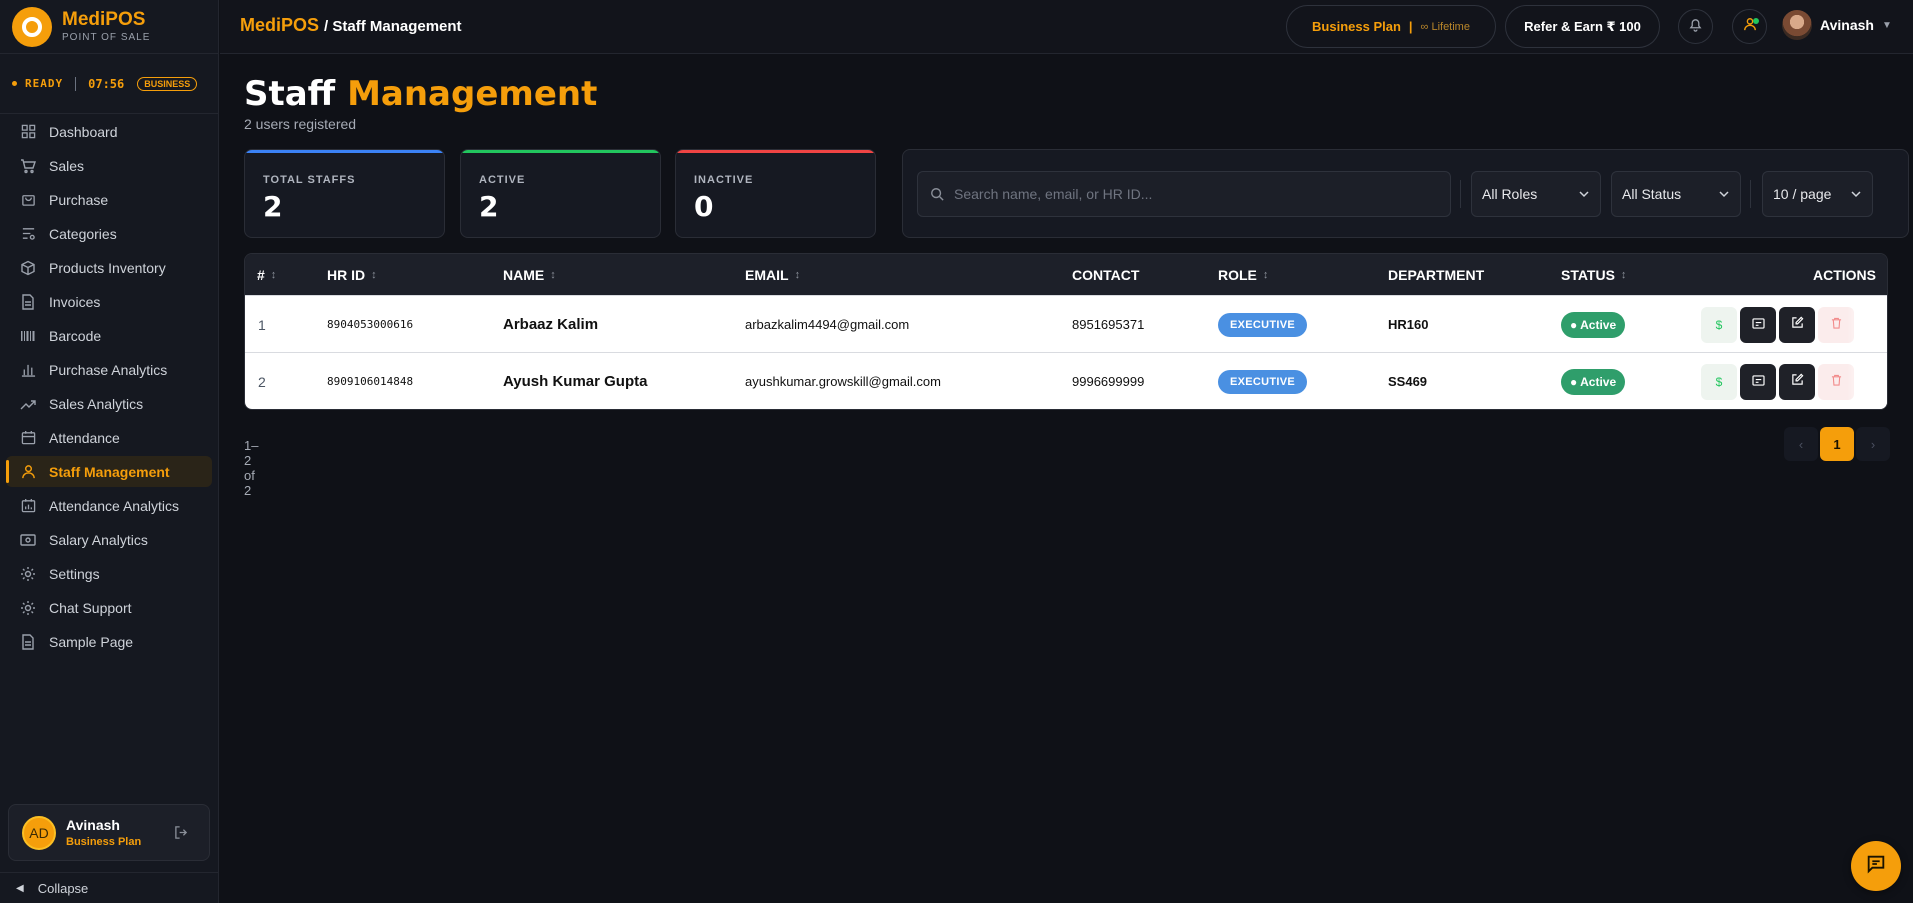 The image size is (1913, 903). Describe the element at coordinates (181, 835) in the screenshot. I see `logout-icon` at that location.